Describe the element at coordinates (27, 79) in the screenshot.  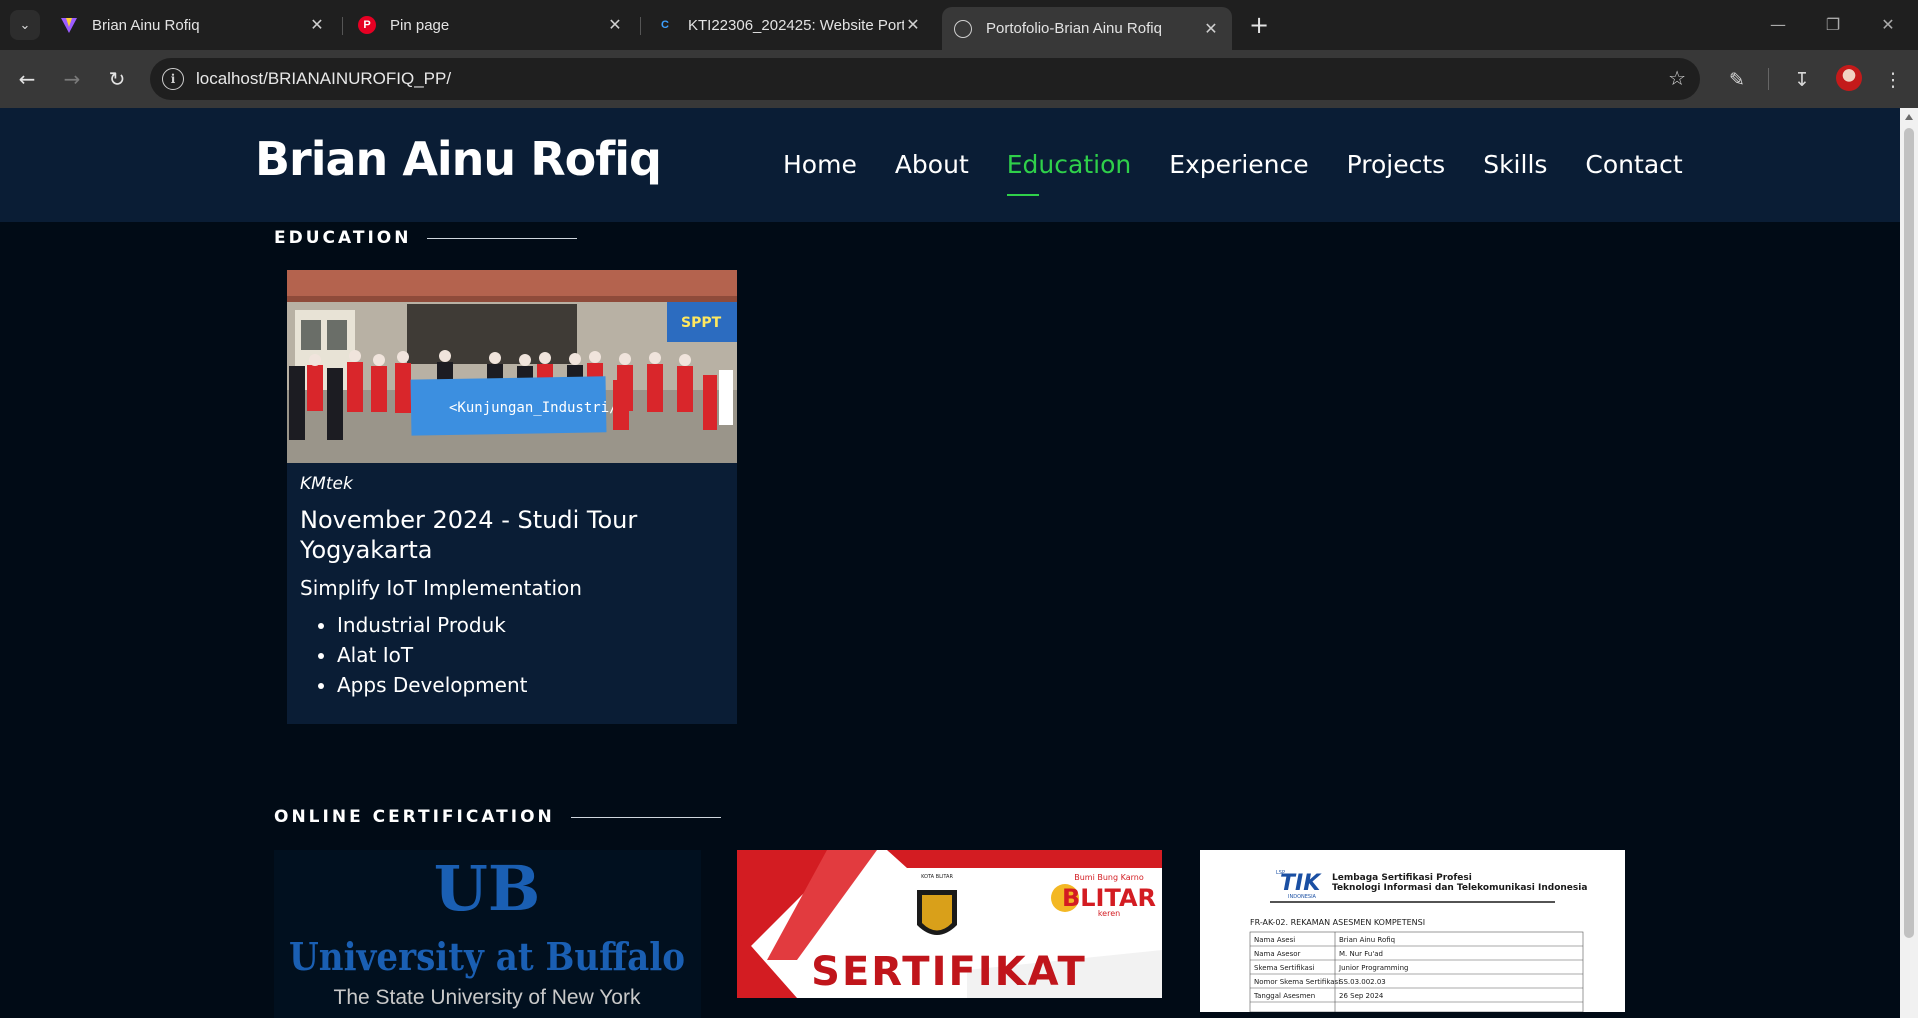
I see `back-button: ←` at that location.